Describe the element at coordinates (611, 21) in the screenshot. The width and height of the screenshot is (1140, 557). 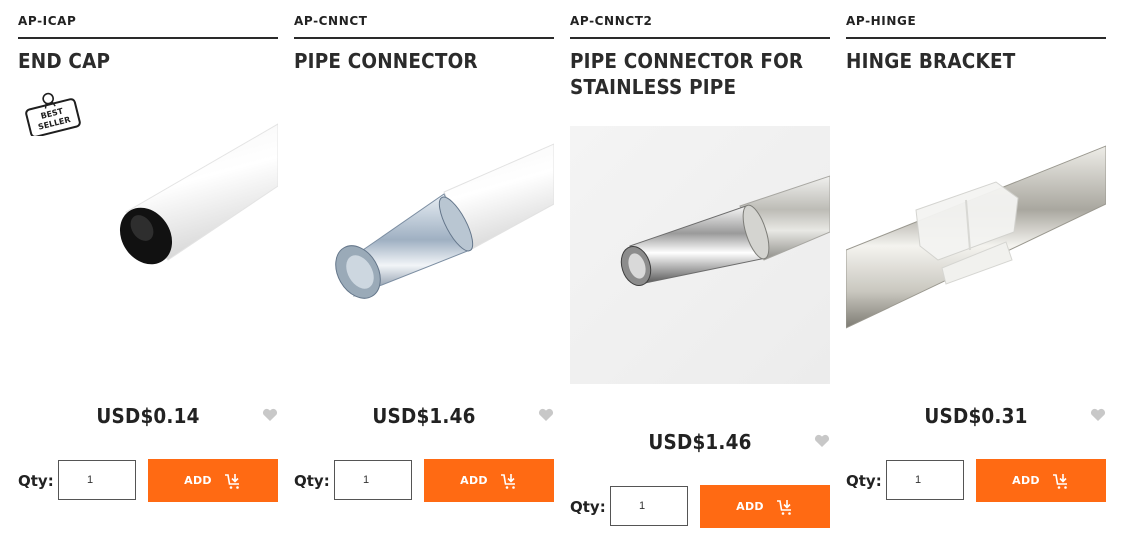
I see `product-sku: AP-CNNCT2` at that location.